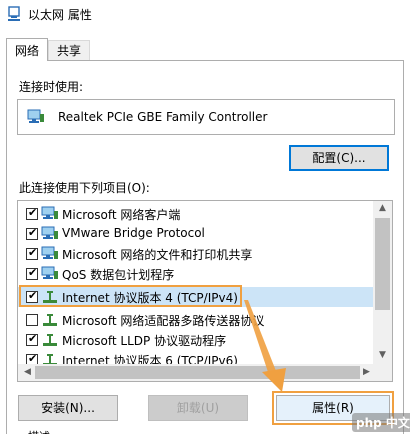 The image size is (410, 434). Describe the element at coordinates (27, 372) in the screenshot. I see `scroll-left-arrow-icon: ◀` at that location.